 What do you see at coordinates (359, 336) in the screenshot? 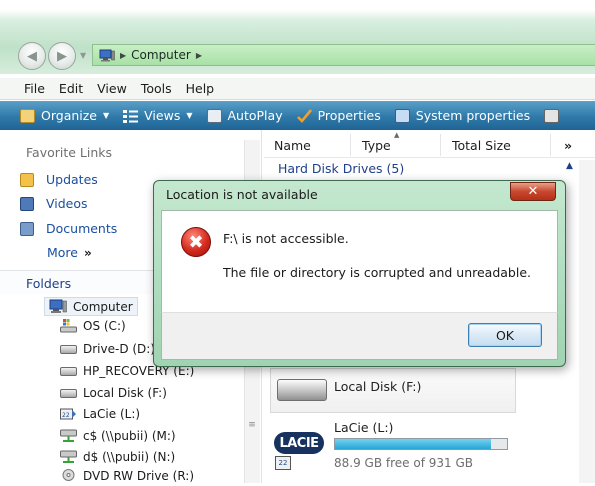
I see `dialog-footer: OK` at bounding box center [359, 336].